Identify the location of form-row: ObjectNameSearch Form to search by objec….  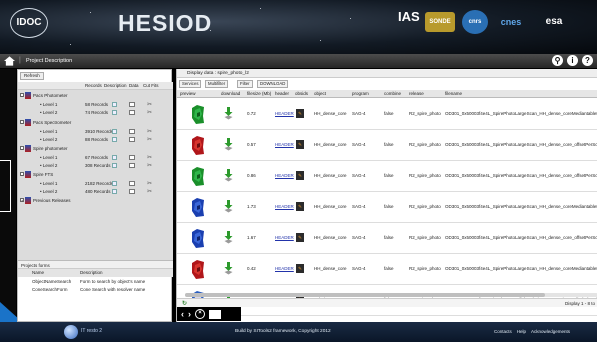
(95, 282).